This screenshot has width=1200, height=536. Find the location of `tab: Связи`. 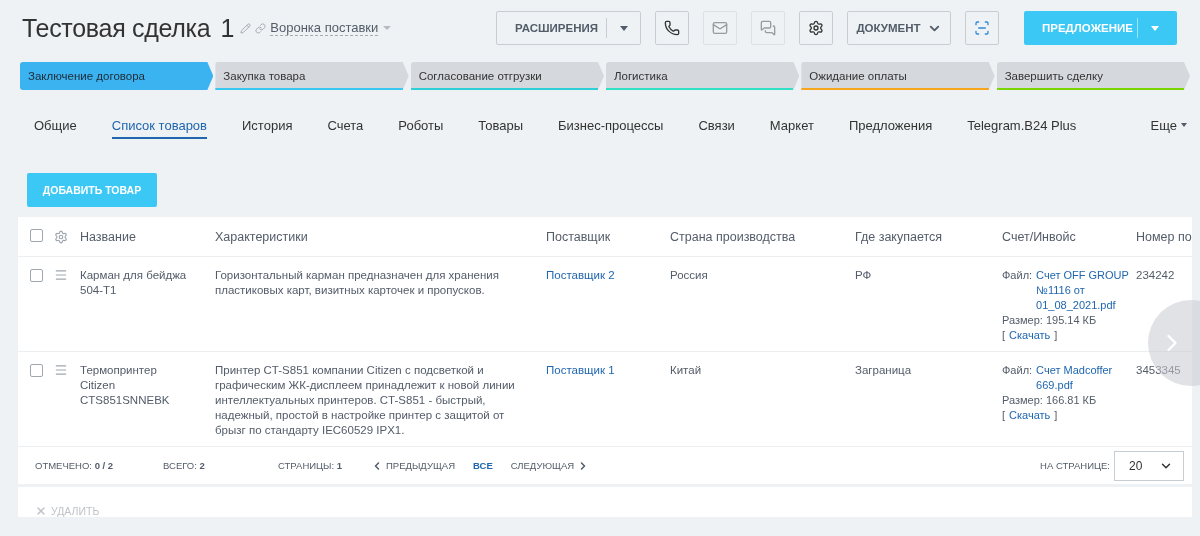

tab: Связи is located at coordinates (716, 128).